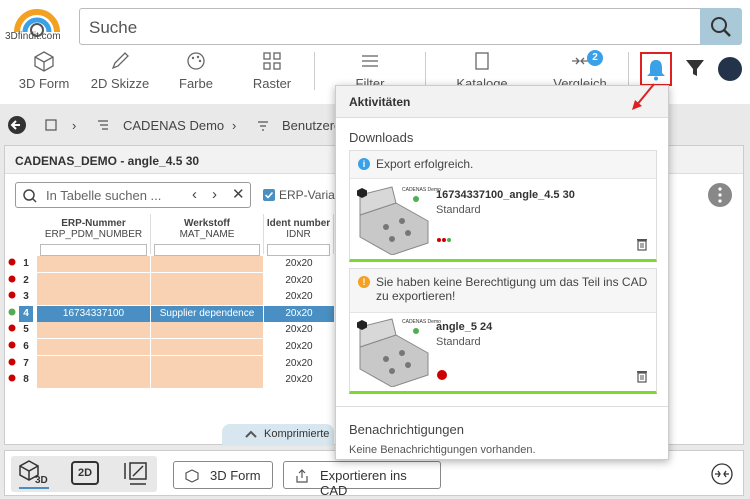 The image size is (750, 499). Describe the element at coordinates (381, 137) in the screenshot. I see `downloads-title: Downloads` at that location.